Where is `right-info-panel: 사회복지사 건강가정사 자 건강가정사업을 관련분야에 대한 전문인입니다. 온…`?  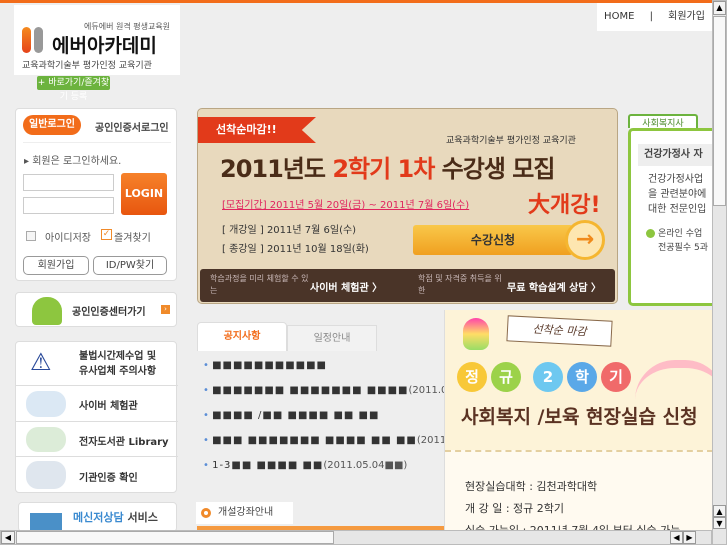
right-info-panel: 사회복지사 건강가정사 자 건강가정사업을 관련분야에 대한 전문인입니다. 온… is located at coordinates (670, 208).